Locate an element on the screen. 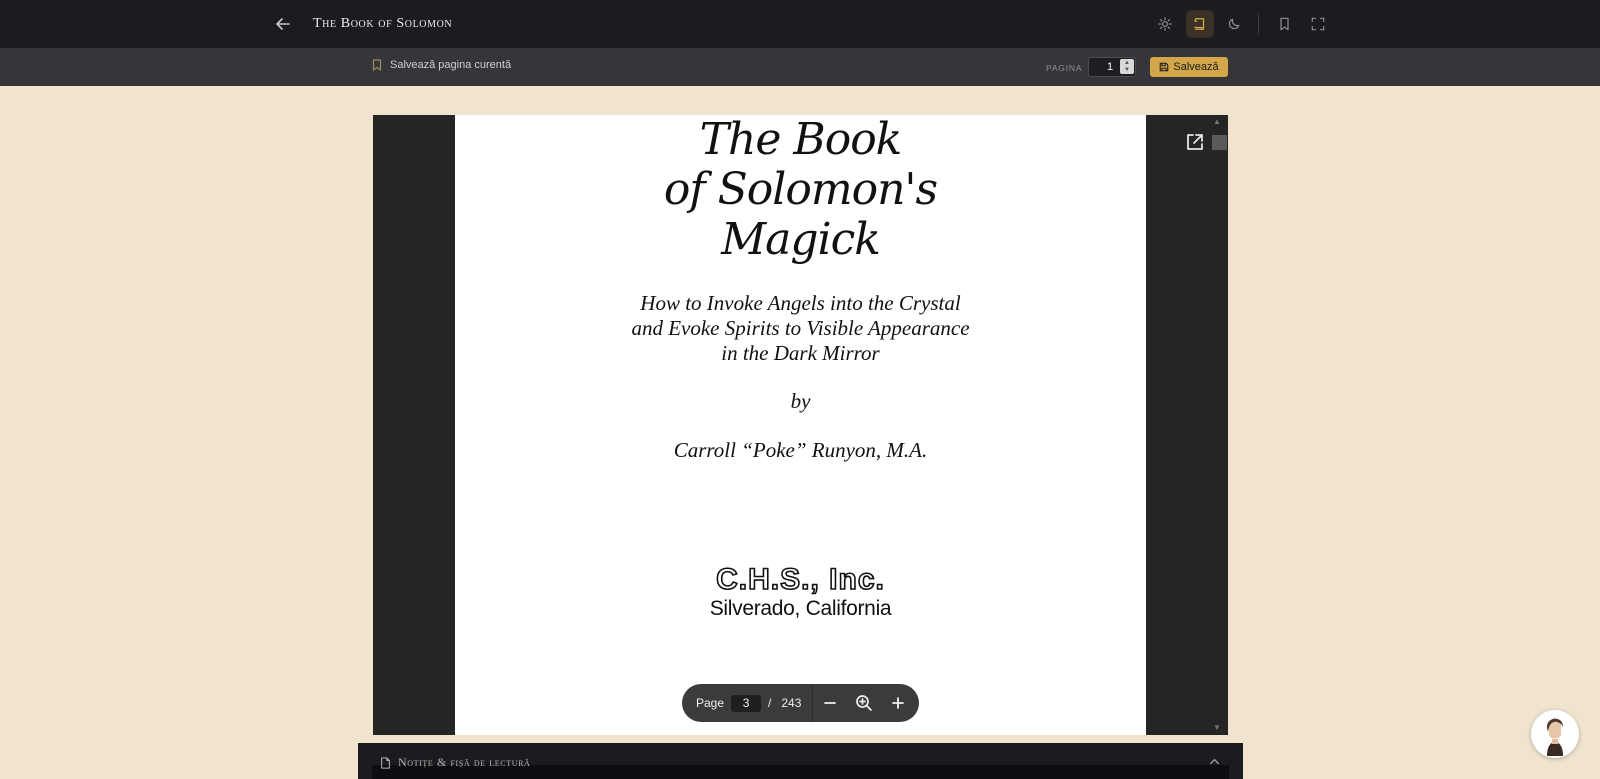 Image resolution: width=1600 pixels, height=779 pixels. book-title-line: The Book is located at coordinates (801, 140).